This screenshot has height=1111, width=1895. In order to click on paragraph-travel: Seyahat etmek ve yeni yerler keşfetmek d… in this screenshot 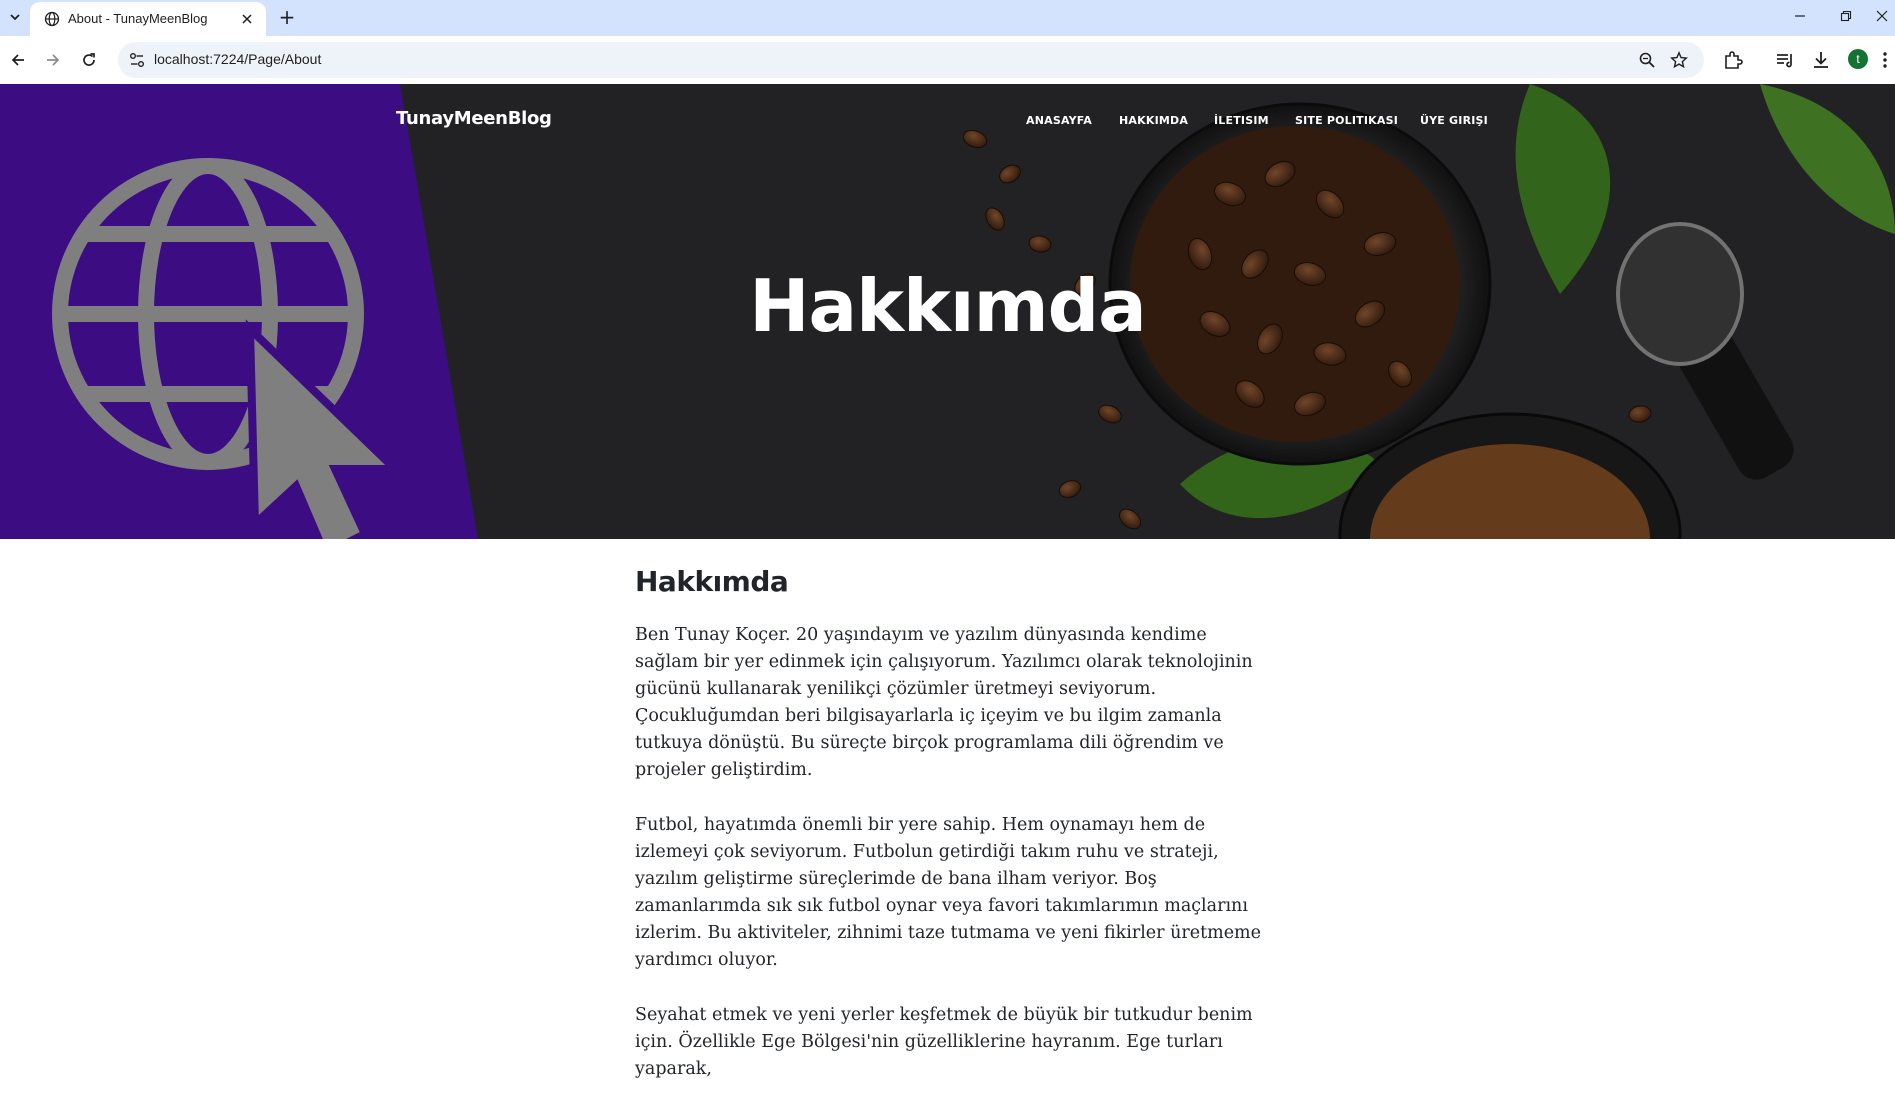, I will do `click(944, 1042)`.